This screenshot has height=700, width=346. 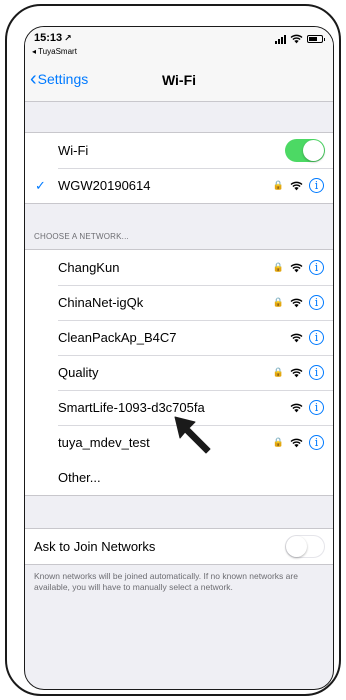 What do you see at coordinates (280, 39) in the screenshot?
I see `cellular-signal-icon` at bounding box center [280, 39].